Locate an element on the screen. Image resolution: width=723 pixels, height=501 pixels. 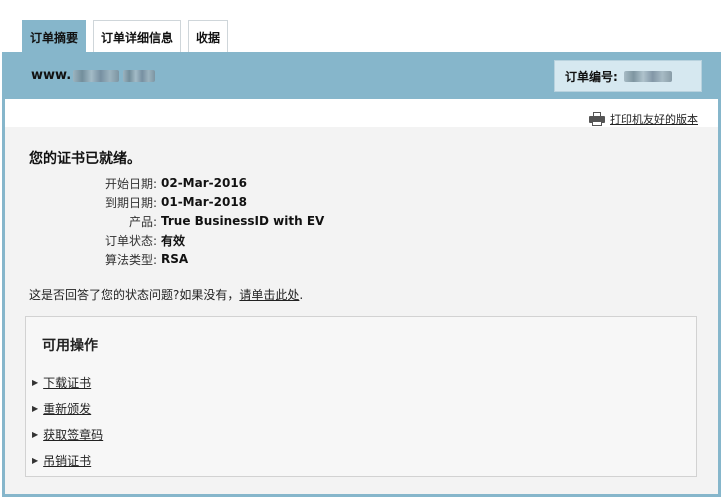
download-certificate-link: ▶ 下载证书 is located at coordinates (61, 382).